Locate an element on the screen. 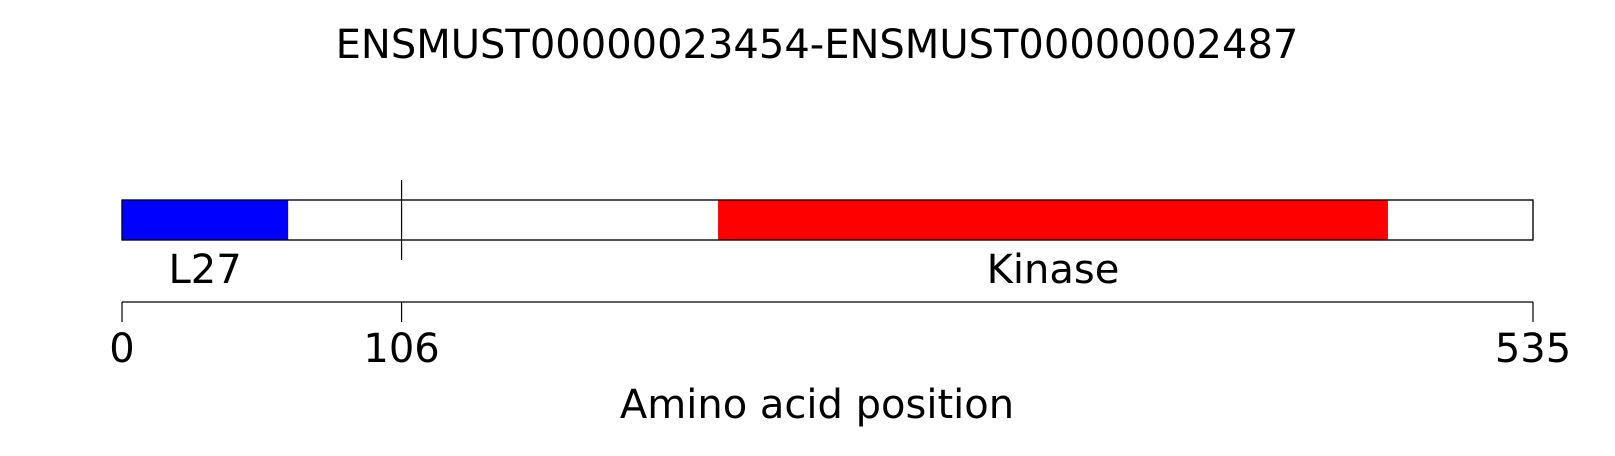 The width and height of the screenshot is (1615, 456). chart-title: ENSMUST00000023454-ENSMUST00000002487 is located at coordinates (817, 45).